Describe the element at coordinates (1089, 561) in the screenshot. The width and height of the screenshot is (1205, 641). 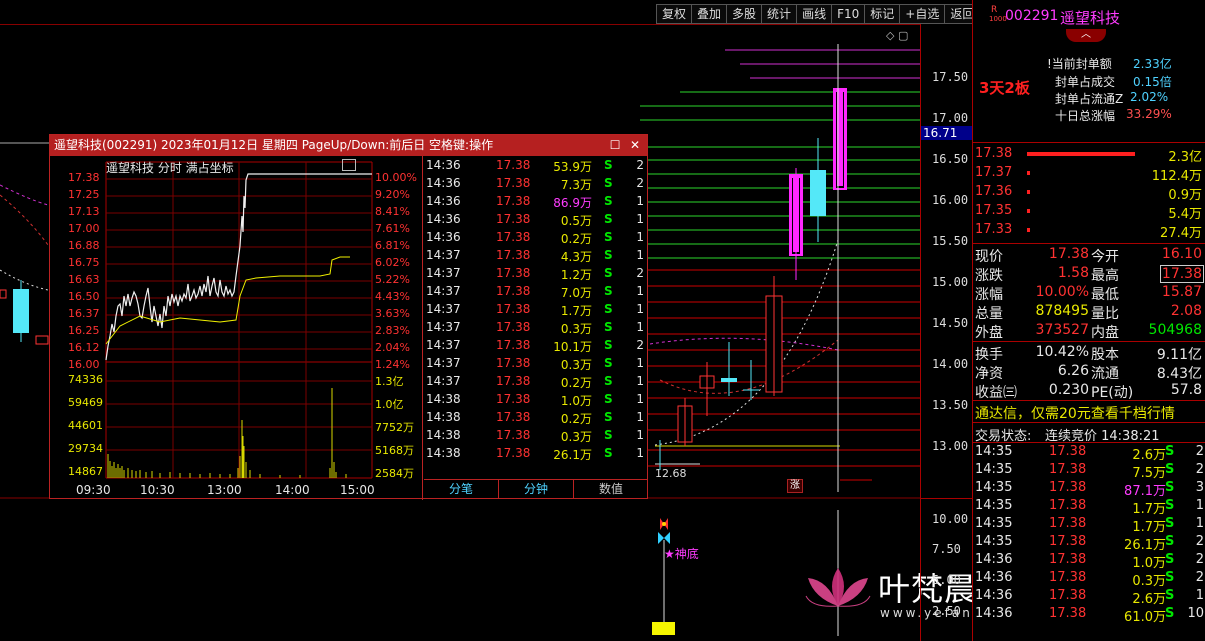
I see `trade-row: 14:36 17.38 1.0万 S 2` at that location.